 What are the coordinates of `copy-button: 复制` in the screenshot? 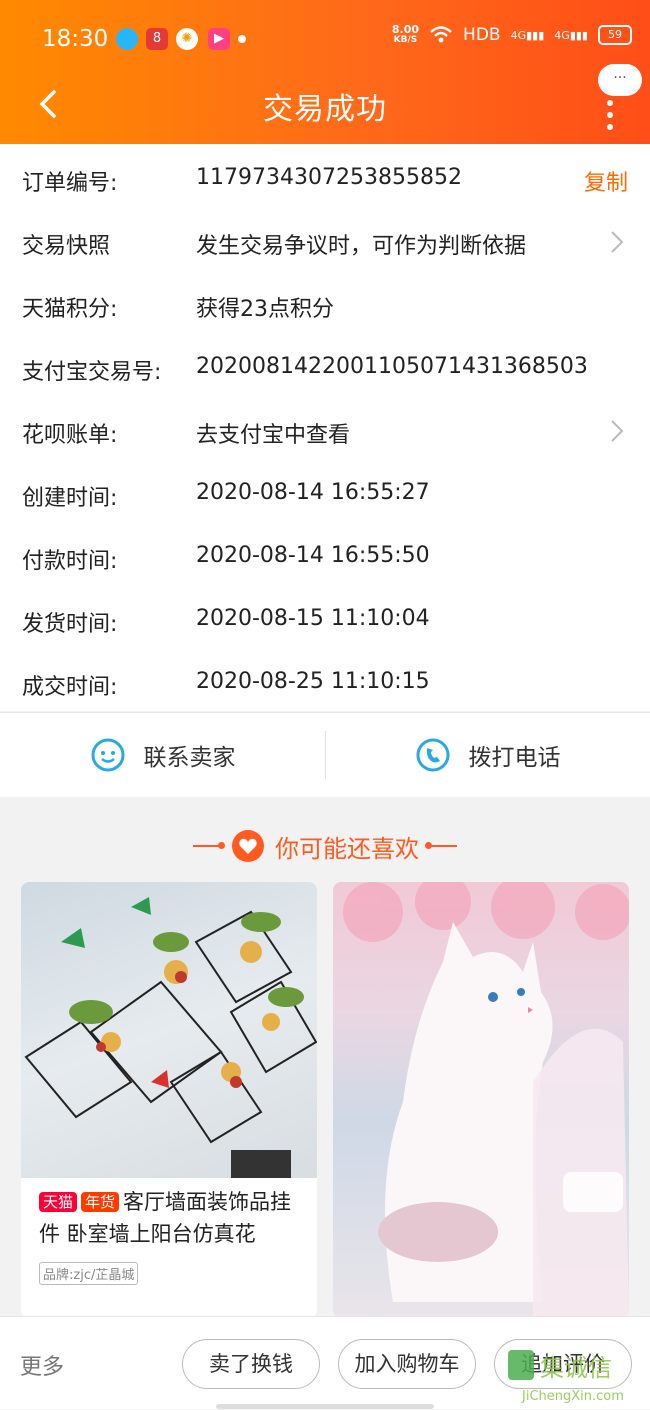 It's located at (606, 181).